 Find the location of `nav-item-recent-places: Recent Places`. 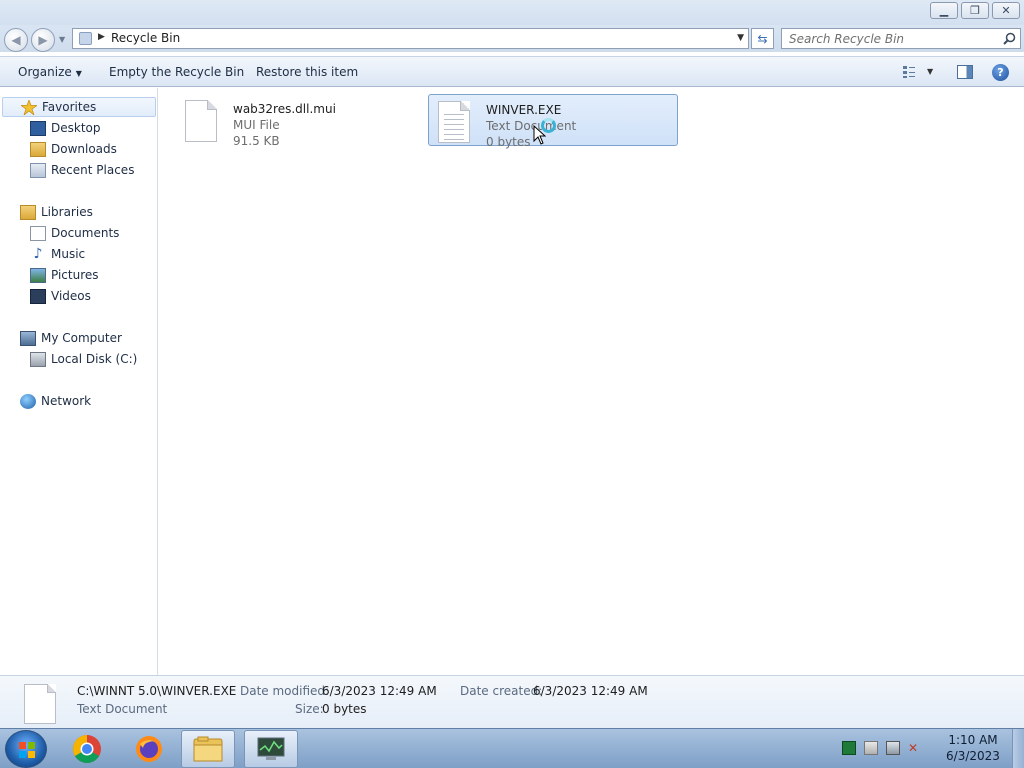

nav-item-recent-places: Recent Places is located at coordinates (82, 170).